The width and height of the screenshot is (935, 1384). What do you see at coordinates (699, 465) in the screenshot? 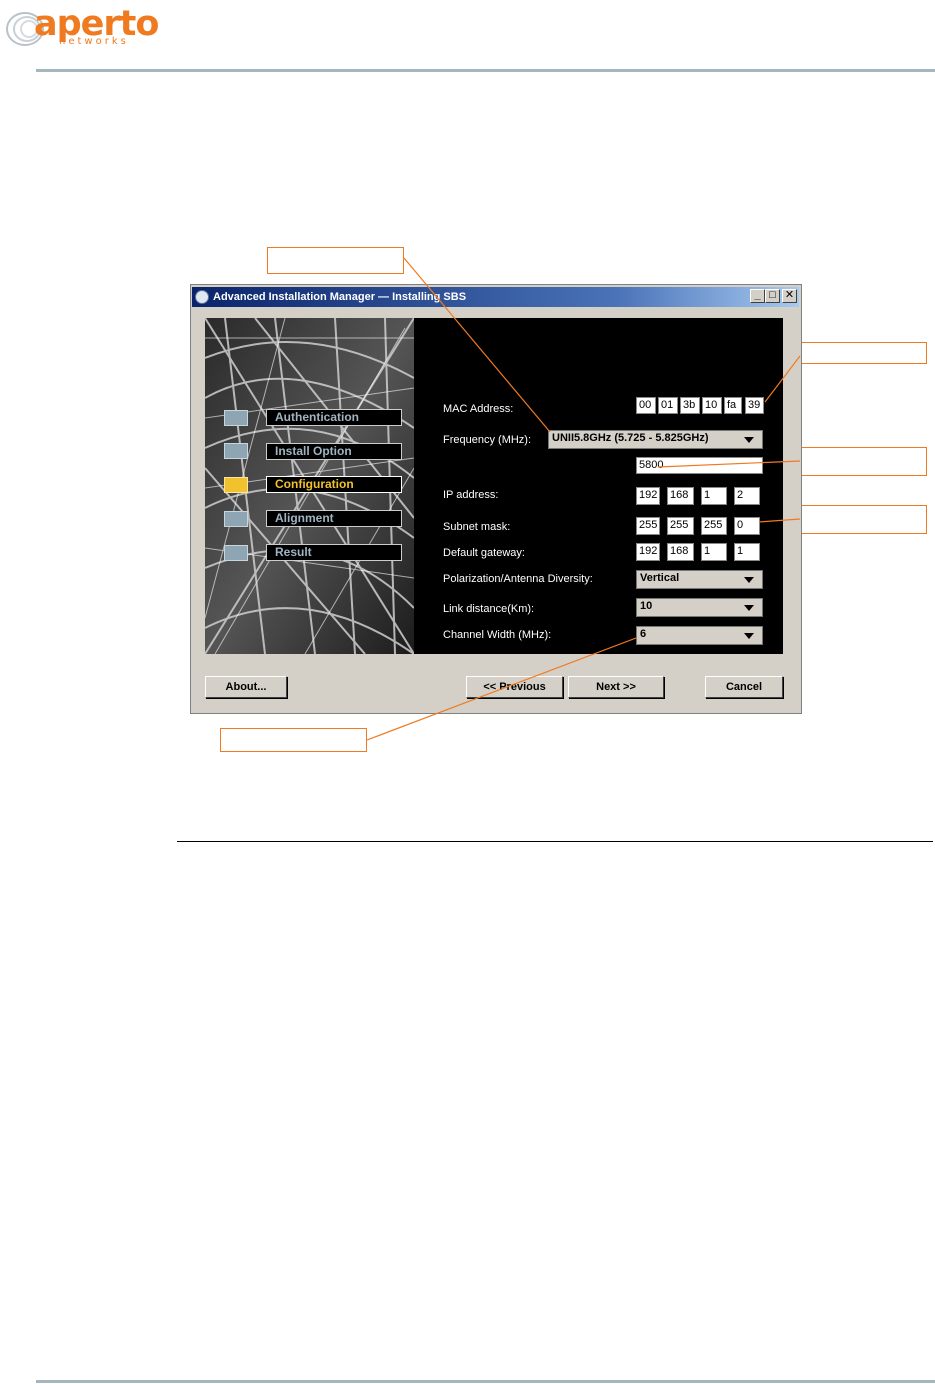
I see `frequency-value-input: 5800` at bounding box center [699, 465].